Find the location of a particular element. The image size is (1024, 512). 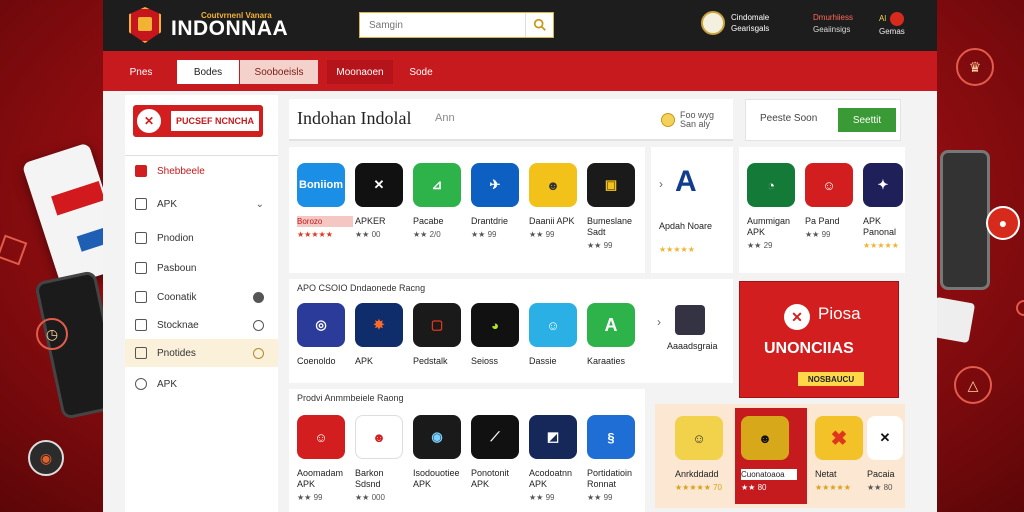

featured-name: Apdah Noare is located at coordinates (686, 226).